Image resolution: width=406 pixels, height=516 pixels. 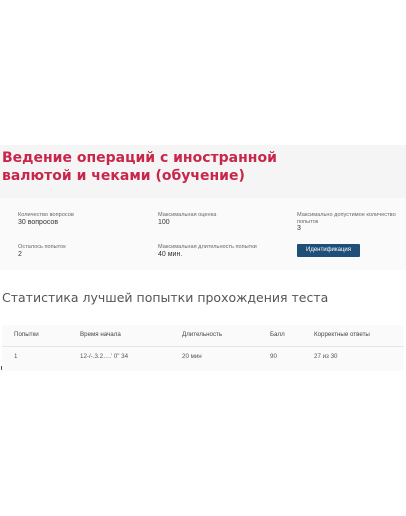 I want to click on identification-button: Идентификация, so click(x=328, y=250).